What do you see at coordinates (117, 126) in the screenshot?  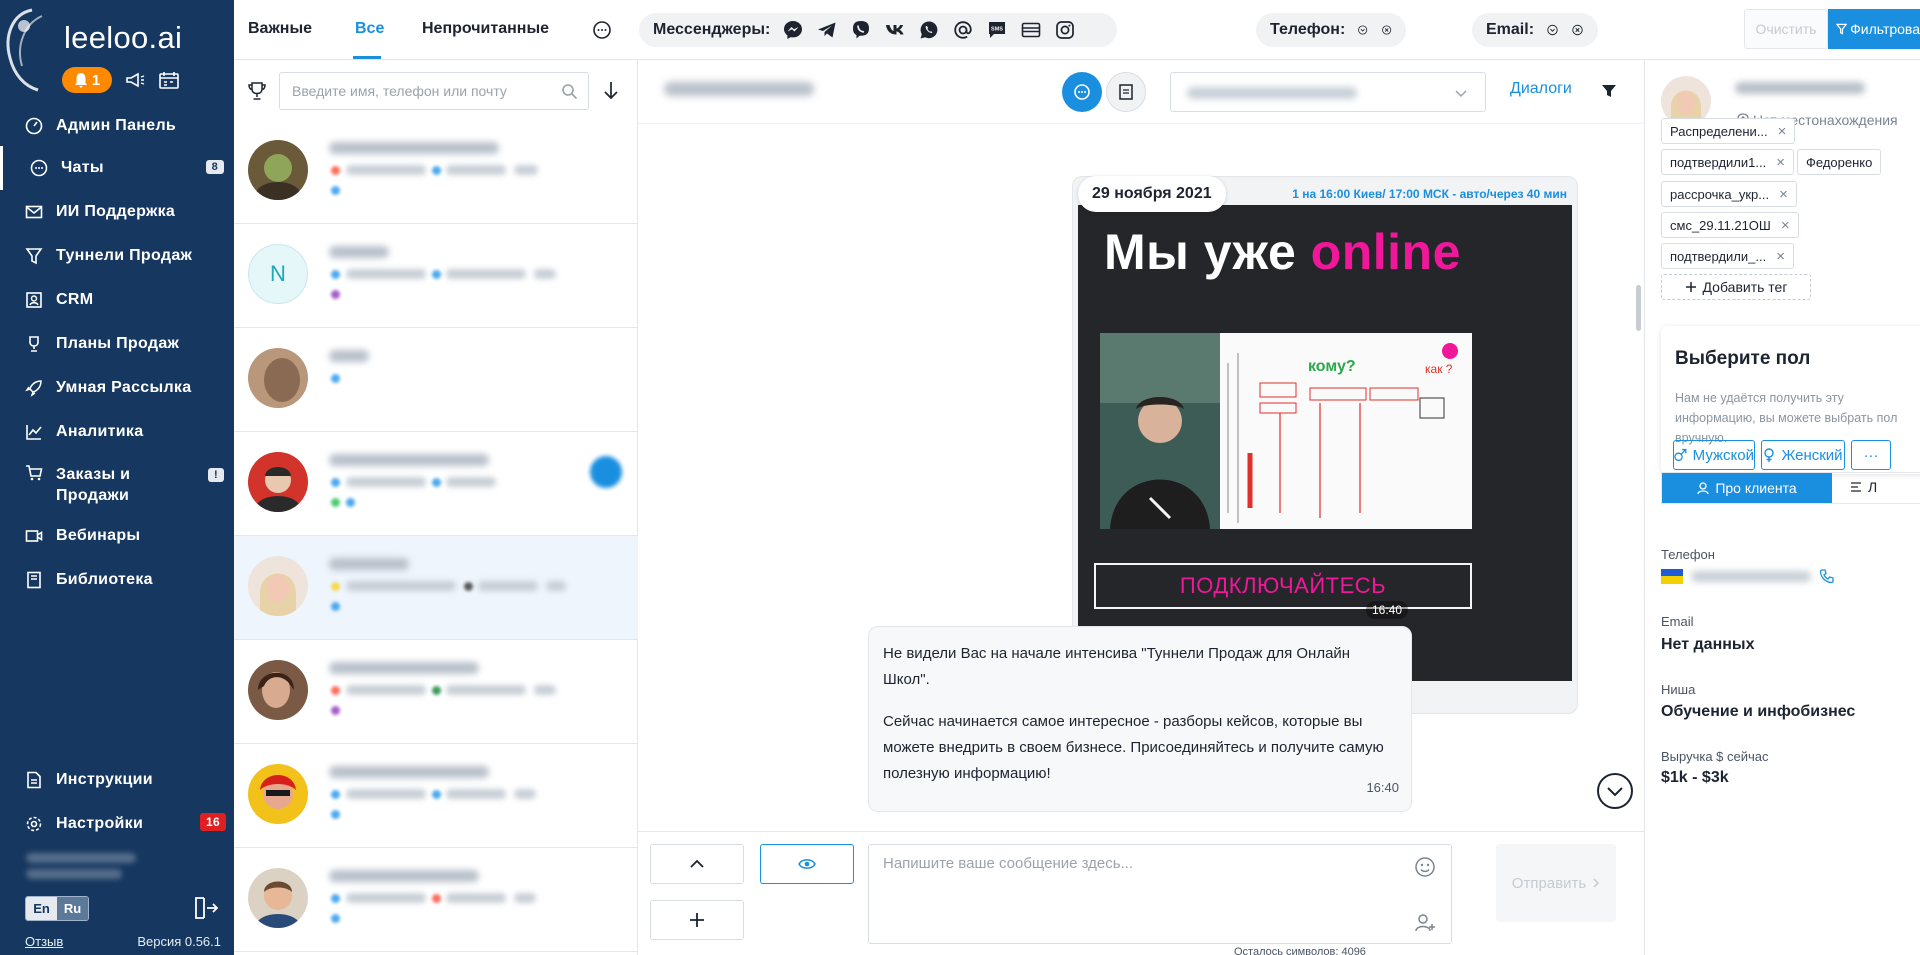 I see `sidebar-item-admin-panel: Админ Панель` at bounding box center [117, 126].